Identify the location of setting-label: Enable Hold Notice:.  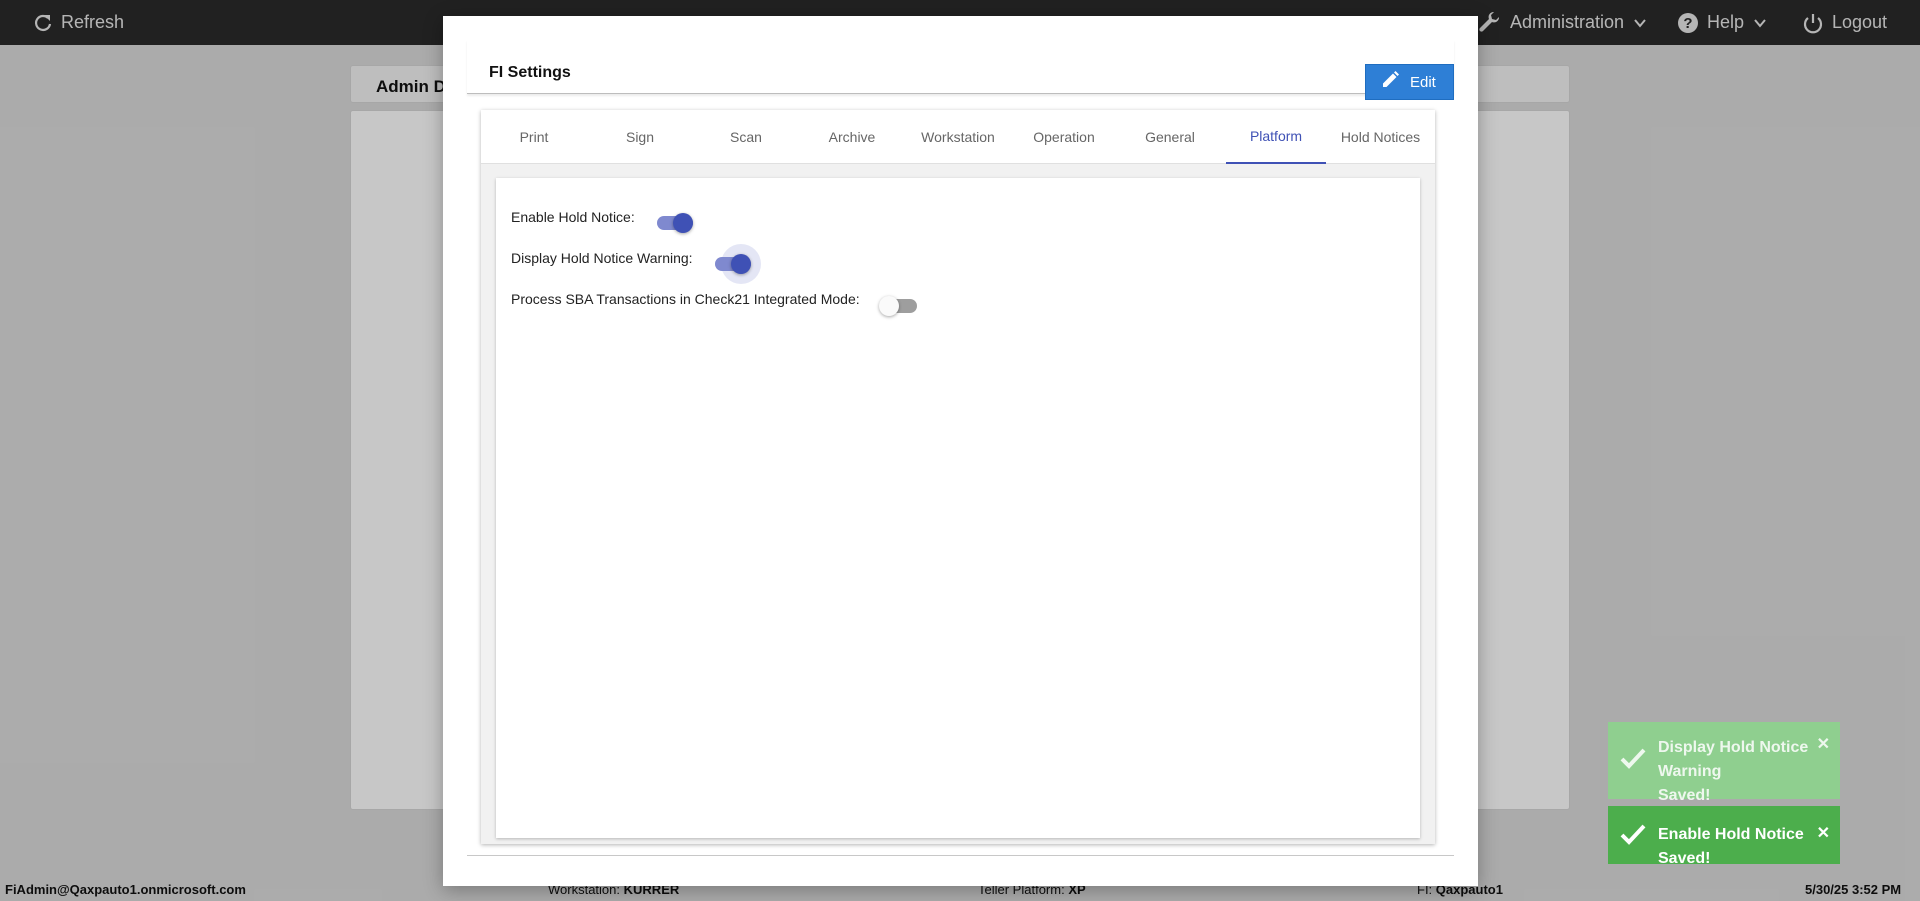
(573, 217).